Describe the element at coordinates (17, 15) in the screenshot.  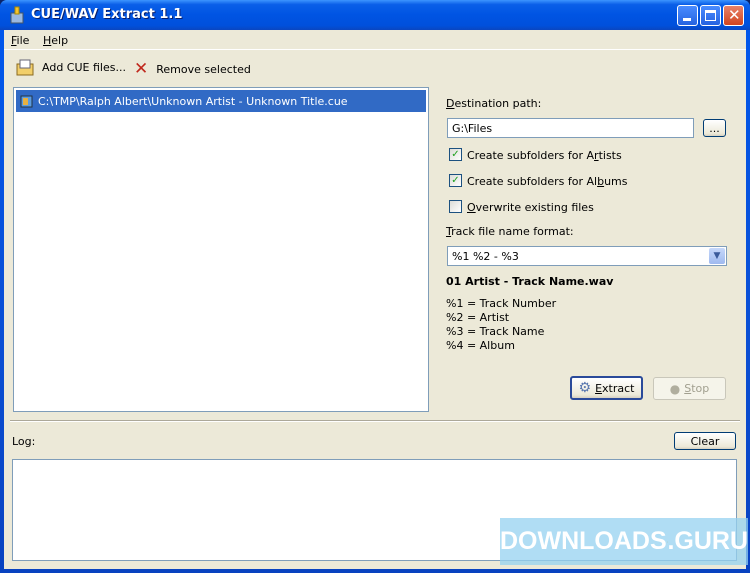
I see `app-icon` at that location.